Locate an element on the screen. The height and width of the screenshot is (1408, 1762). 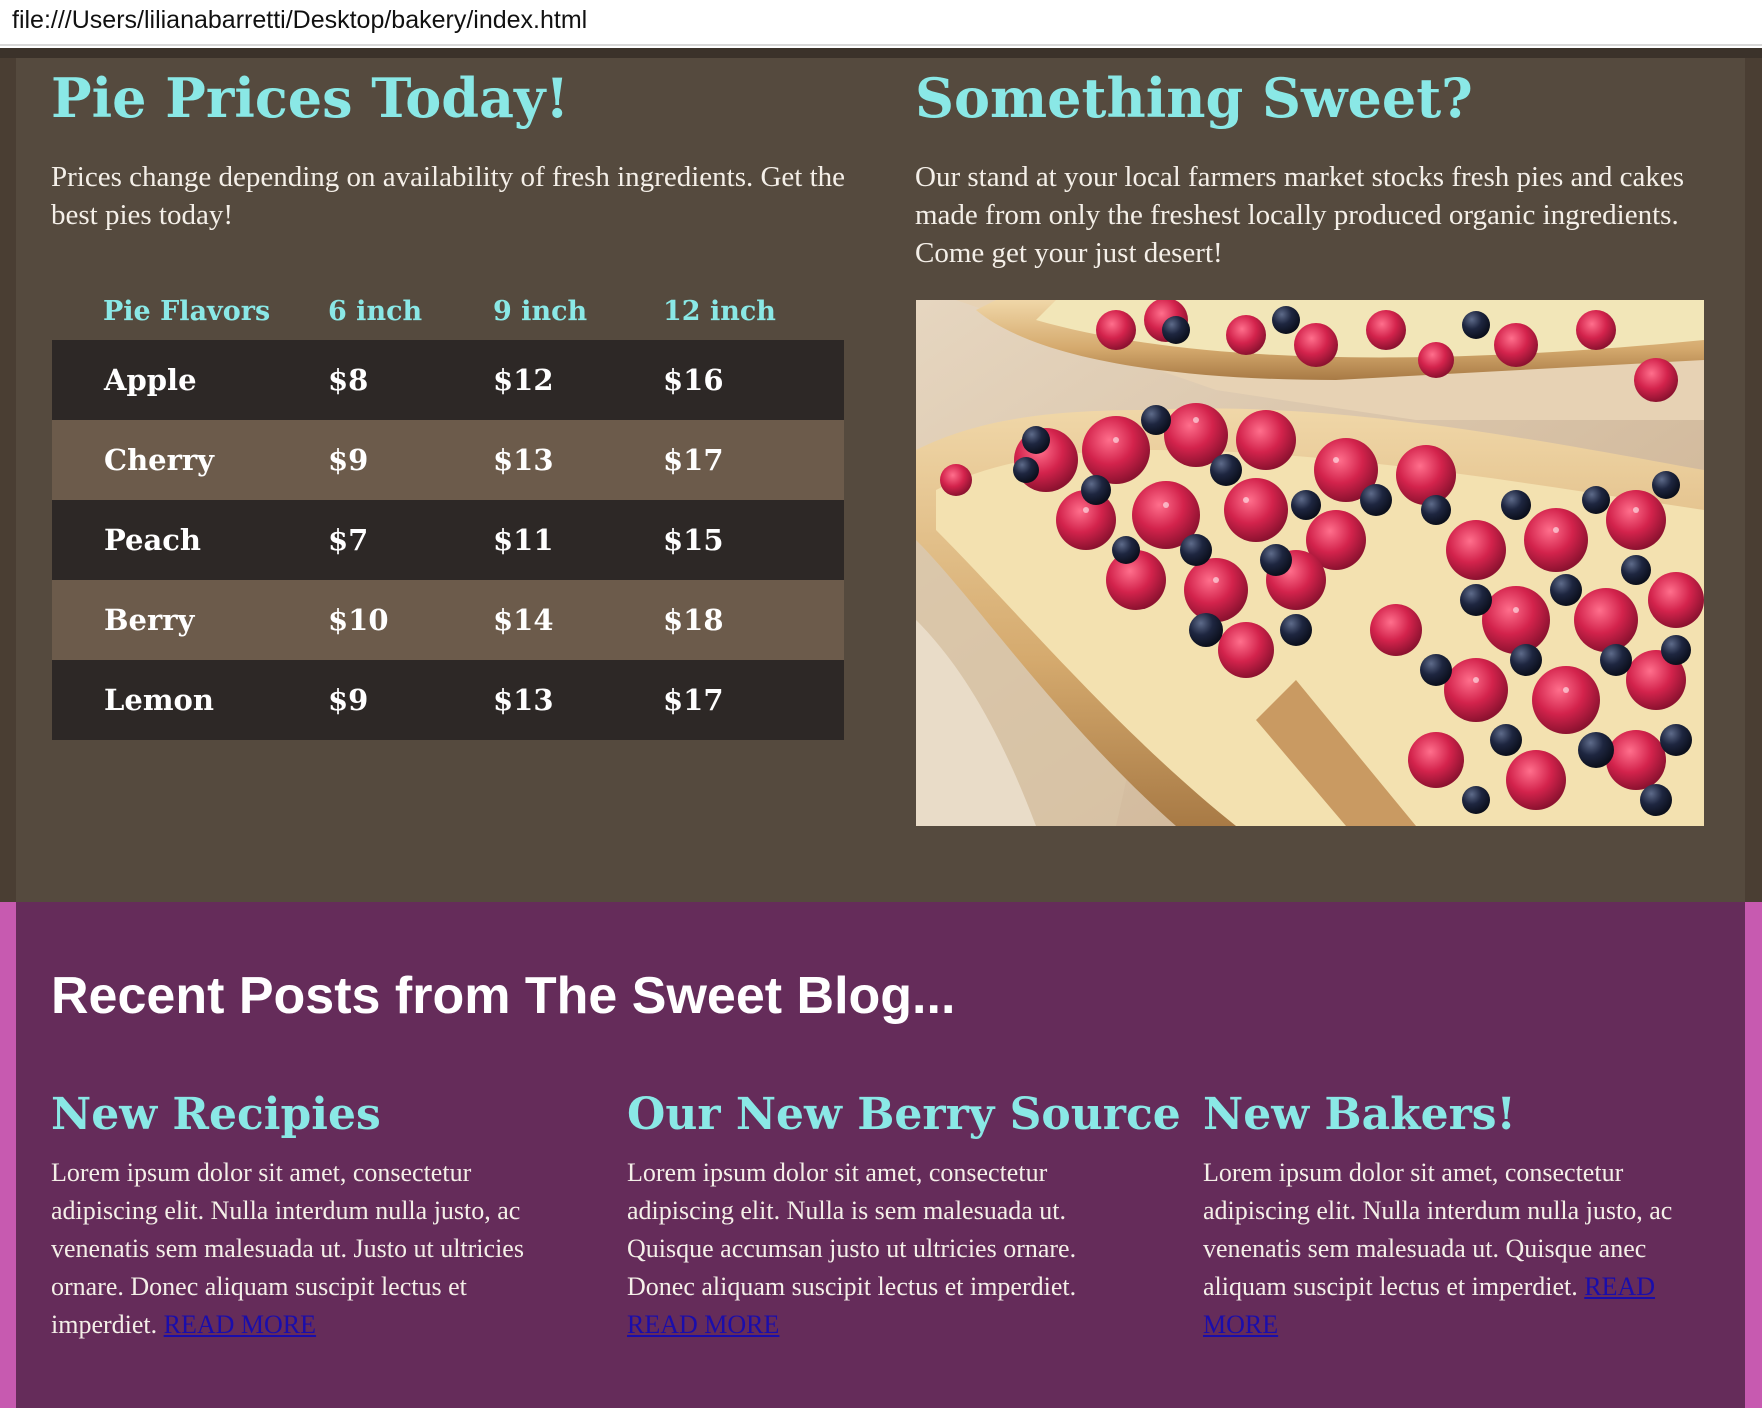
flavor-cell: Lemon is located at coordinates (186, 700).